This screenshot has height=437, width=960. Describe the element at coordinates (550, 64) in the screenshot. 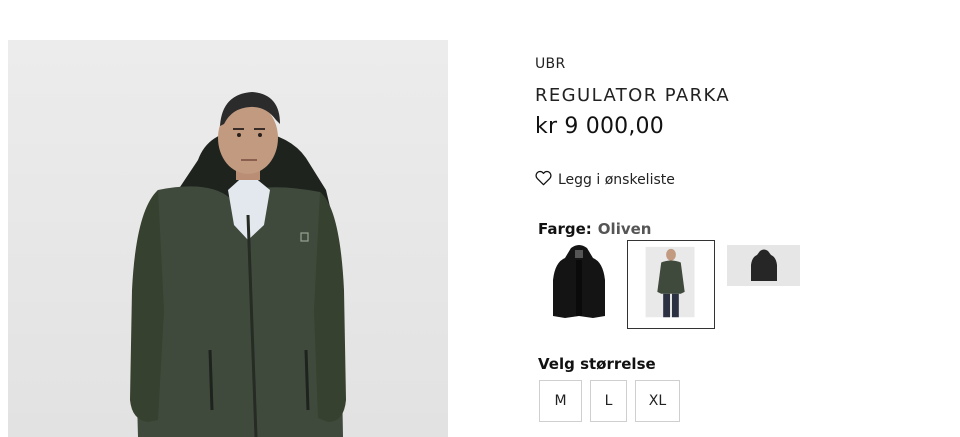

I see `brand-name: UBR` at that location.